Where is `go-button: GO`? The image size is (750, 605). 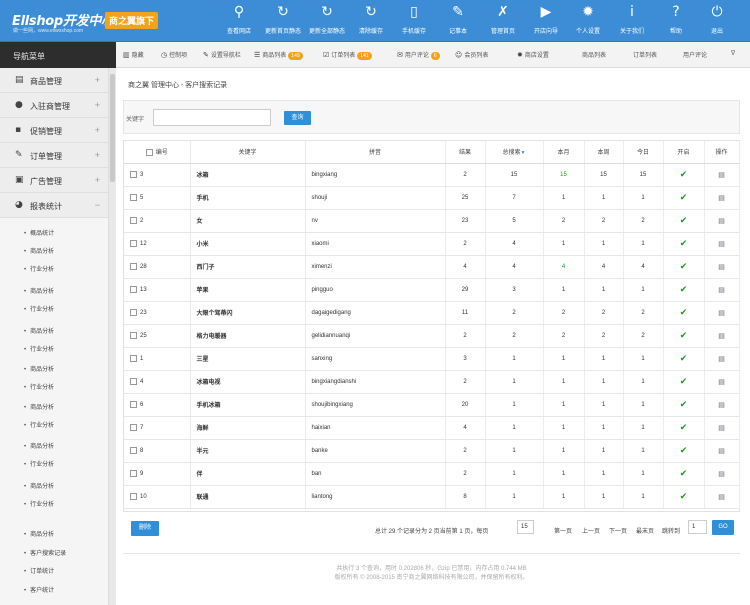 go-button: GO is located at coordinates (723, 527).